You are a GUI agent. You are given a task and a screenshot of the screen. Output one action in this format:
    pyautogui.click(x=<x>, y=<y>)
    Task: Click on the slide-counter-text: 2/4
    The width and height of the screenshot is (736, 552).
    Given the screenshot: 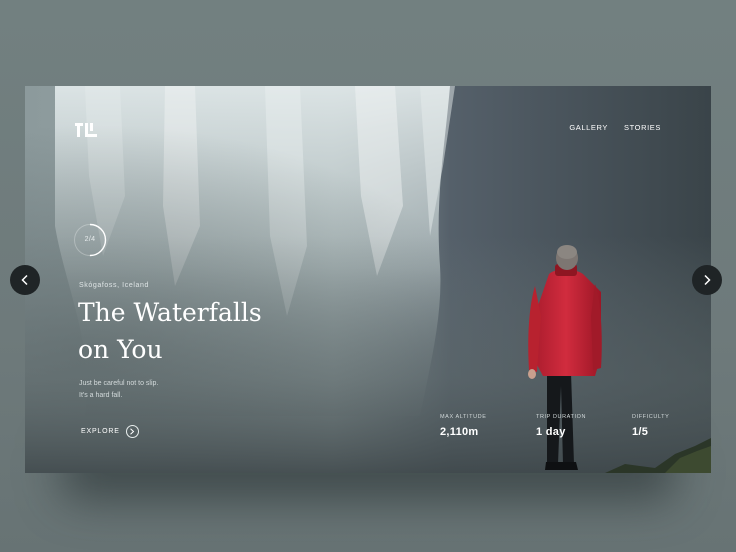 What is the action you would take?
    pyautogui.click(x=90, y=239)
    